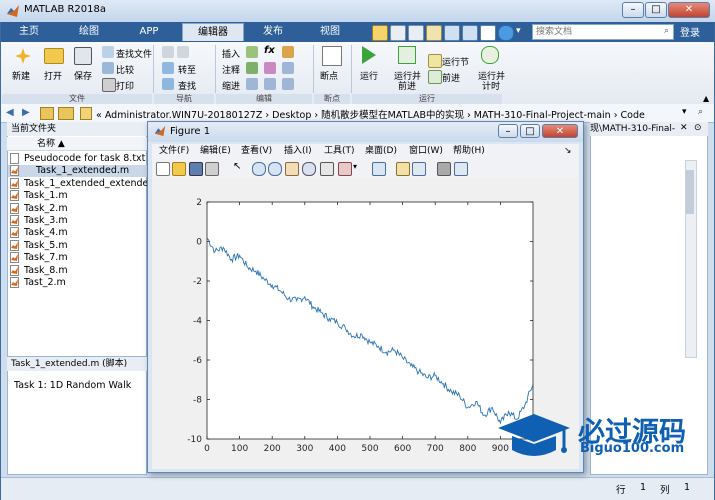  I want to click on save-button: 保存, so click(83, 75).